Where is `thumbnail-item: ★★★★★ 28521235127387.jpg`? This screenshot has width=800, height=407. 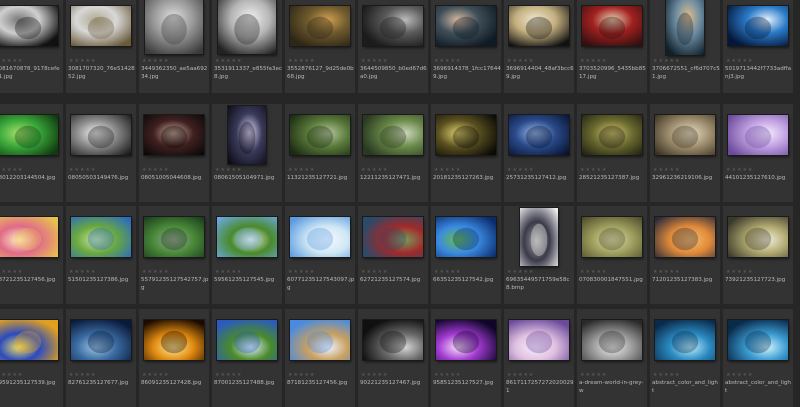
thumbnail-item: ★★★★★ 28521235127387.jpg is located at coordinates (612, 153).